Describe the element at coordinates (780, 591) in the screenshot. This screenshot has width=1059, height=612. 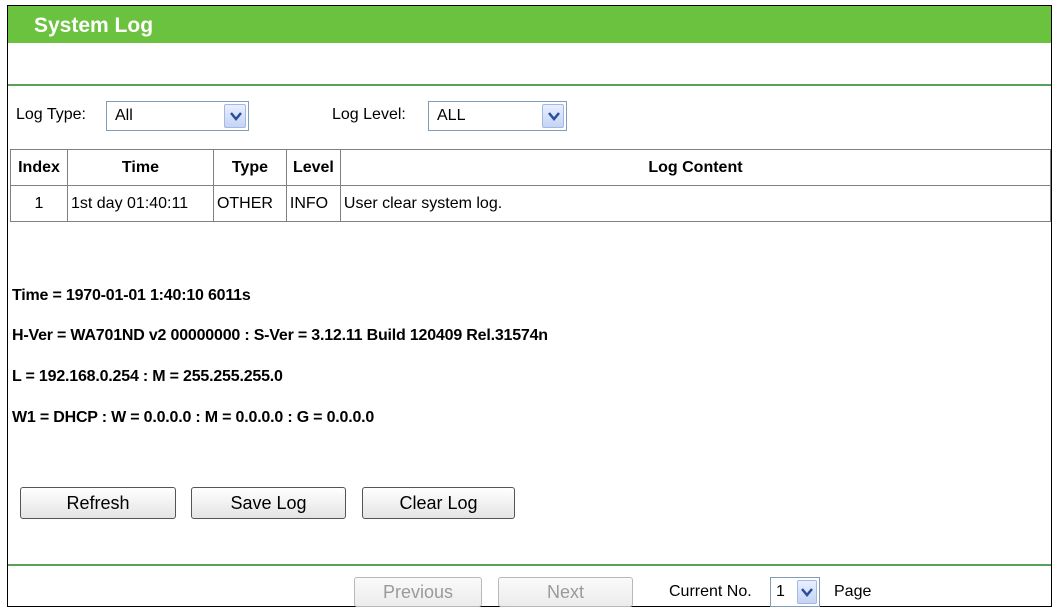
I see `current-page-value: 1` at that location.